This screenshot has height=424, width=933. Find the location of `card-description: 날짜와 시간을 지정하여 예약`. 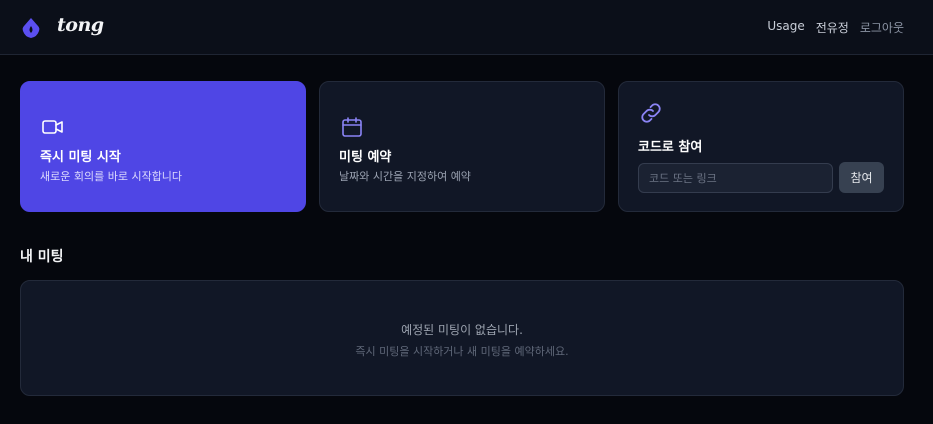

card-description: 날짜와 시간을 지정하여 예약 is located at coordinates (405, 176).